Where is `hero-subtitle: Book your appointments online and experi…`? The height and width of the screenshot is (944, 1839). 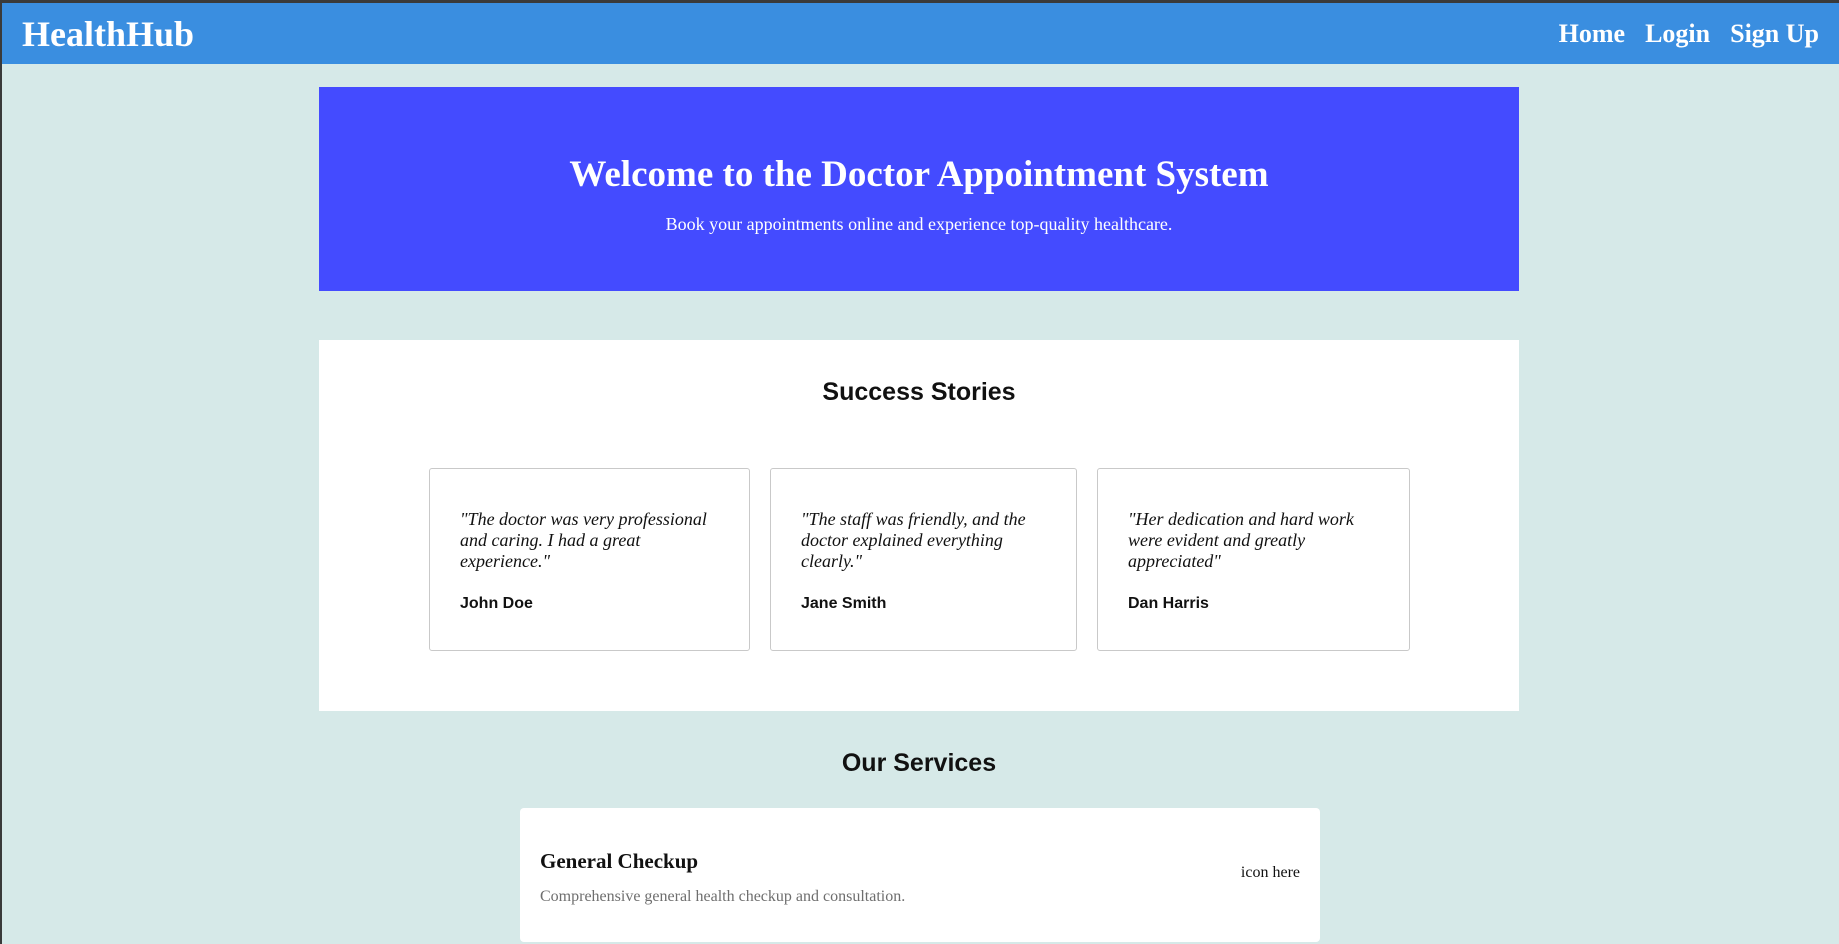 hero-subtitle: Book your appointments online and experi… is located at coordinates (919, 224).